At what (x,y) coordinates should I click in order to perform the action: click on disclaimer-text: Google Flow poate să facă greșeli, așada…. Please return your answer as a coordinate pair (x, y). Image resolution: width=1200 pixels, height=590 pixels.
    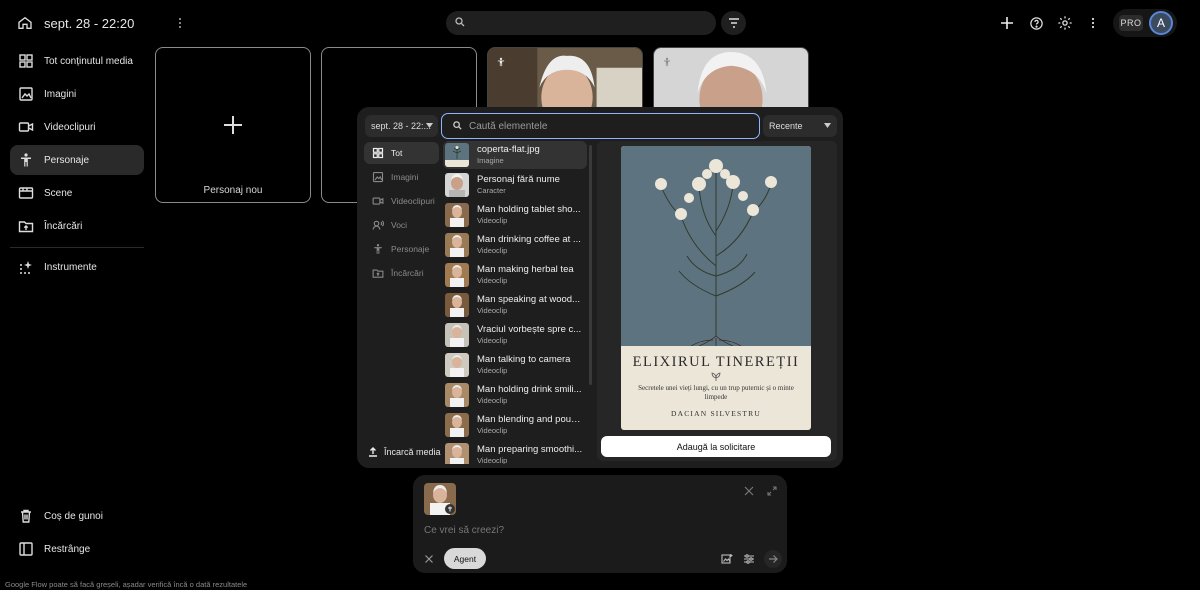
    Looking at the image, I should click on (126, 584).